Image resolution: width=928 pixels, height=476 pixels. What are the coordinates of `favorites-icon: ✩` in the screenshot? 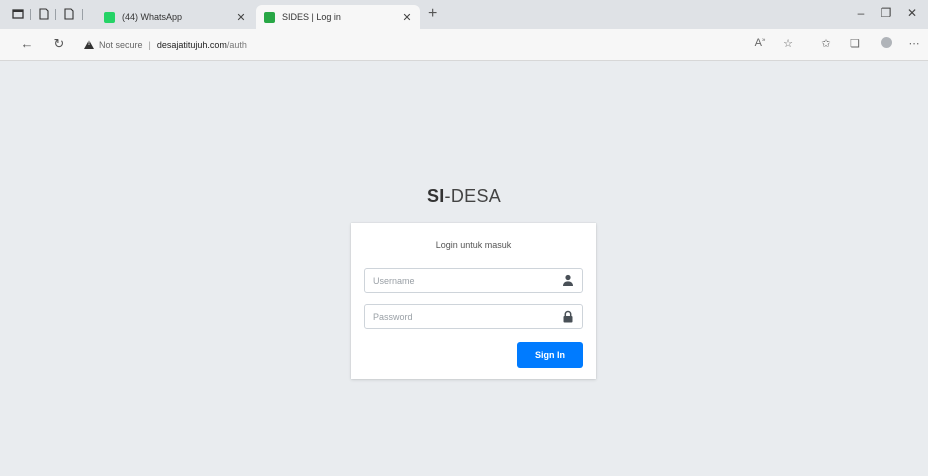 It's located at (826, 43).